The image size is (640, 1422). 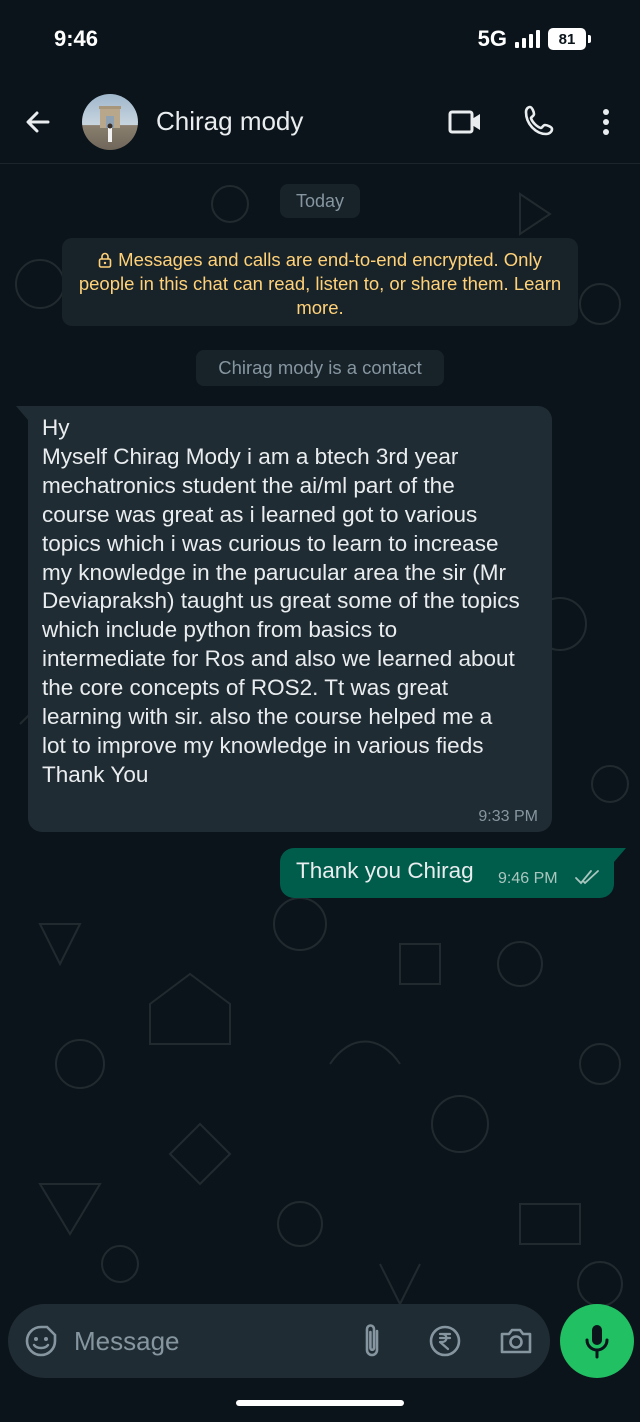 I want to click on date-chip: Today, so click(x=320, y=201).